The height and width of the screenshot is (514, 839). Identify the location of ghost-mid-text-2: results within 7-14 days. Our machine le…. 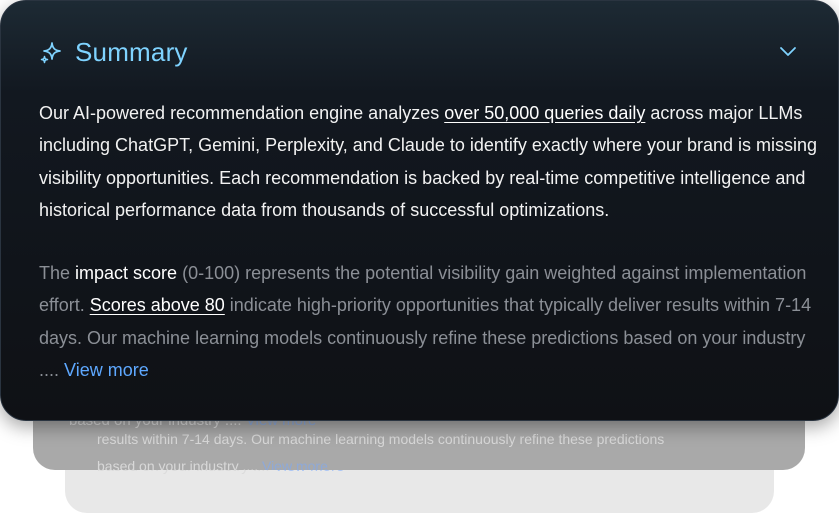
(381, 439).